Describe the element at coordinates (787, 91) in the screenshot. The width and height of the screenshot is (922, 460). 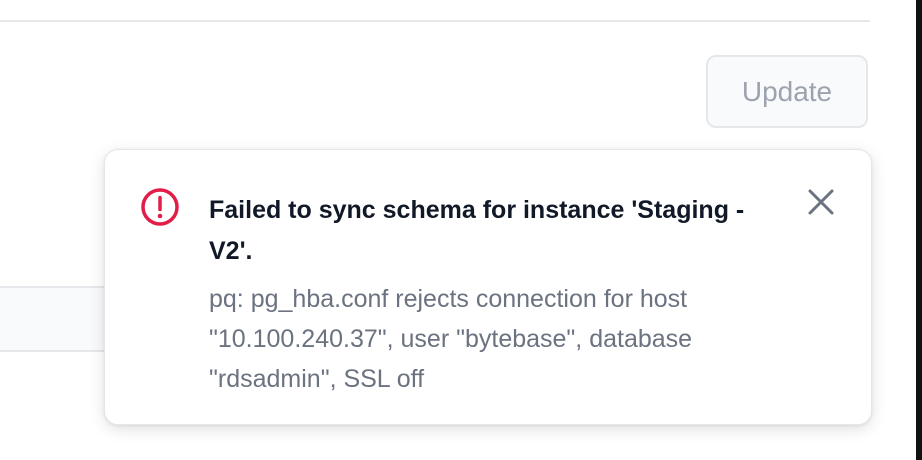
I see `update-button: Update` at that location.